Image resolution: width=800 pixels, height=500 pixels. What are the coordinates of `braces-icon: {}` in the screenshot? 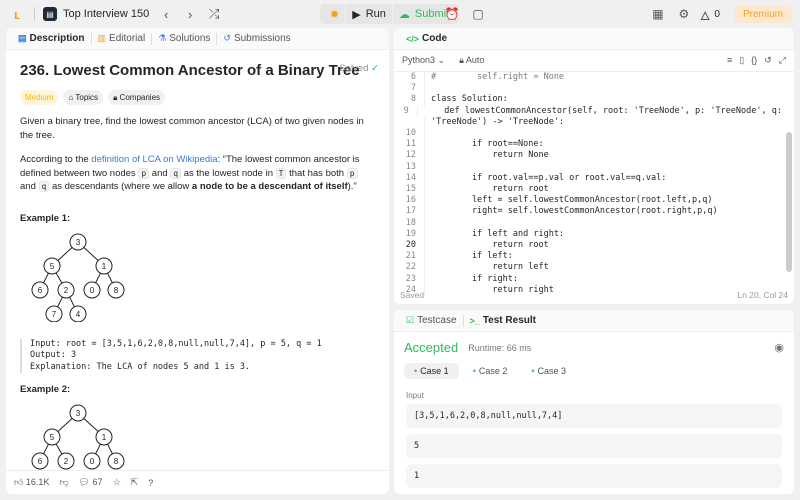 It's located at (754, 60).